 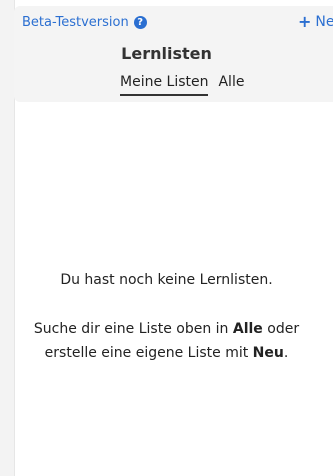 I want to click on beta-version-link: Beta-Testversion ?, so click(x=84, y=22).